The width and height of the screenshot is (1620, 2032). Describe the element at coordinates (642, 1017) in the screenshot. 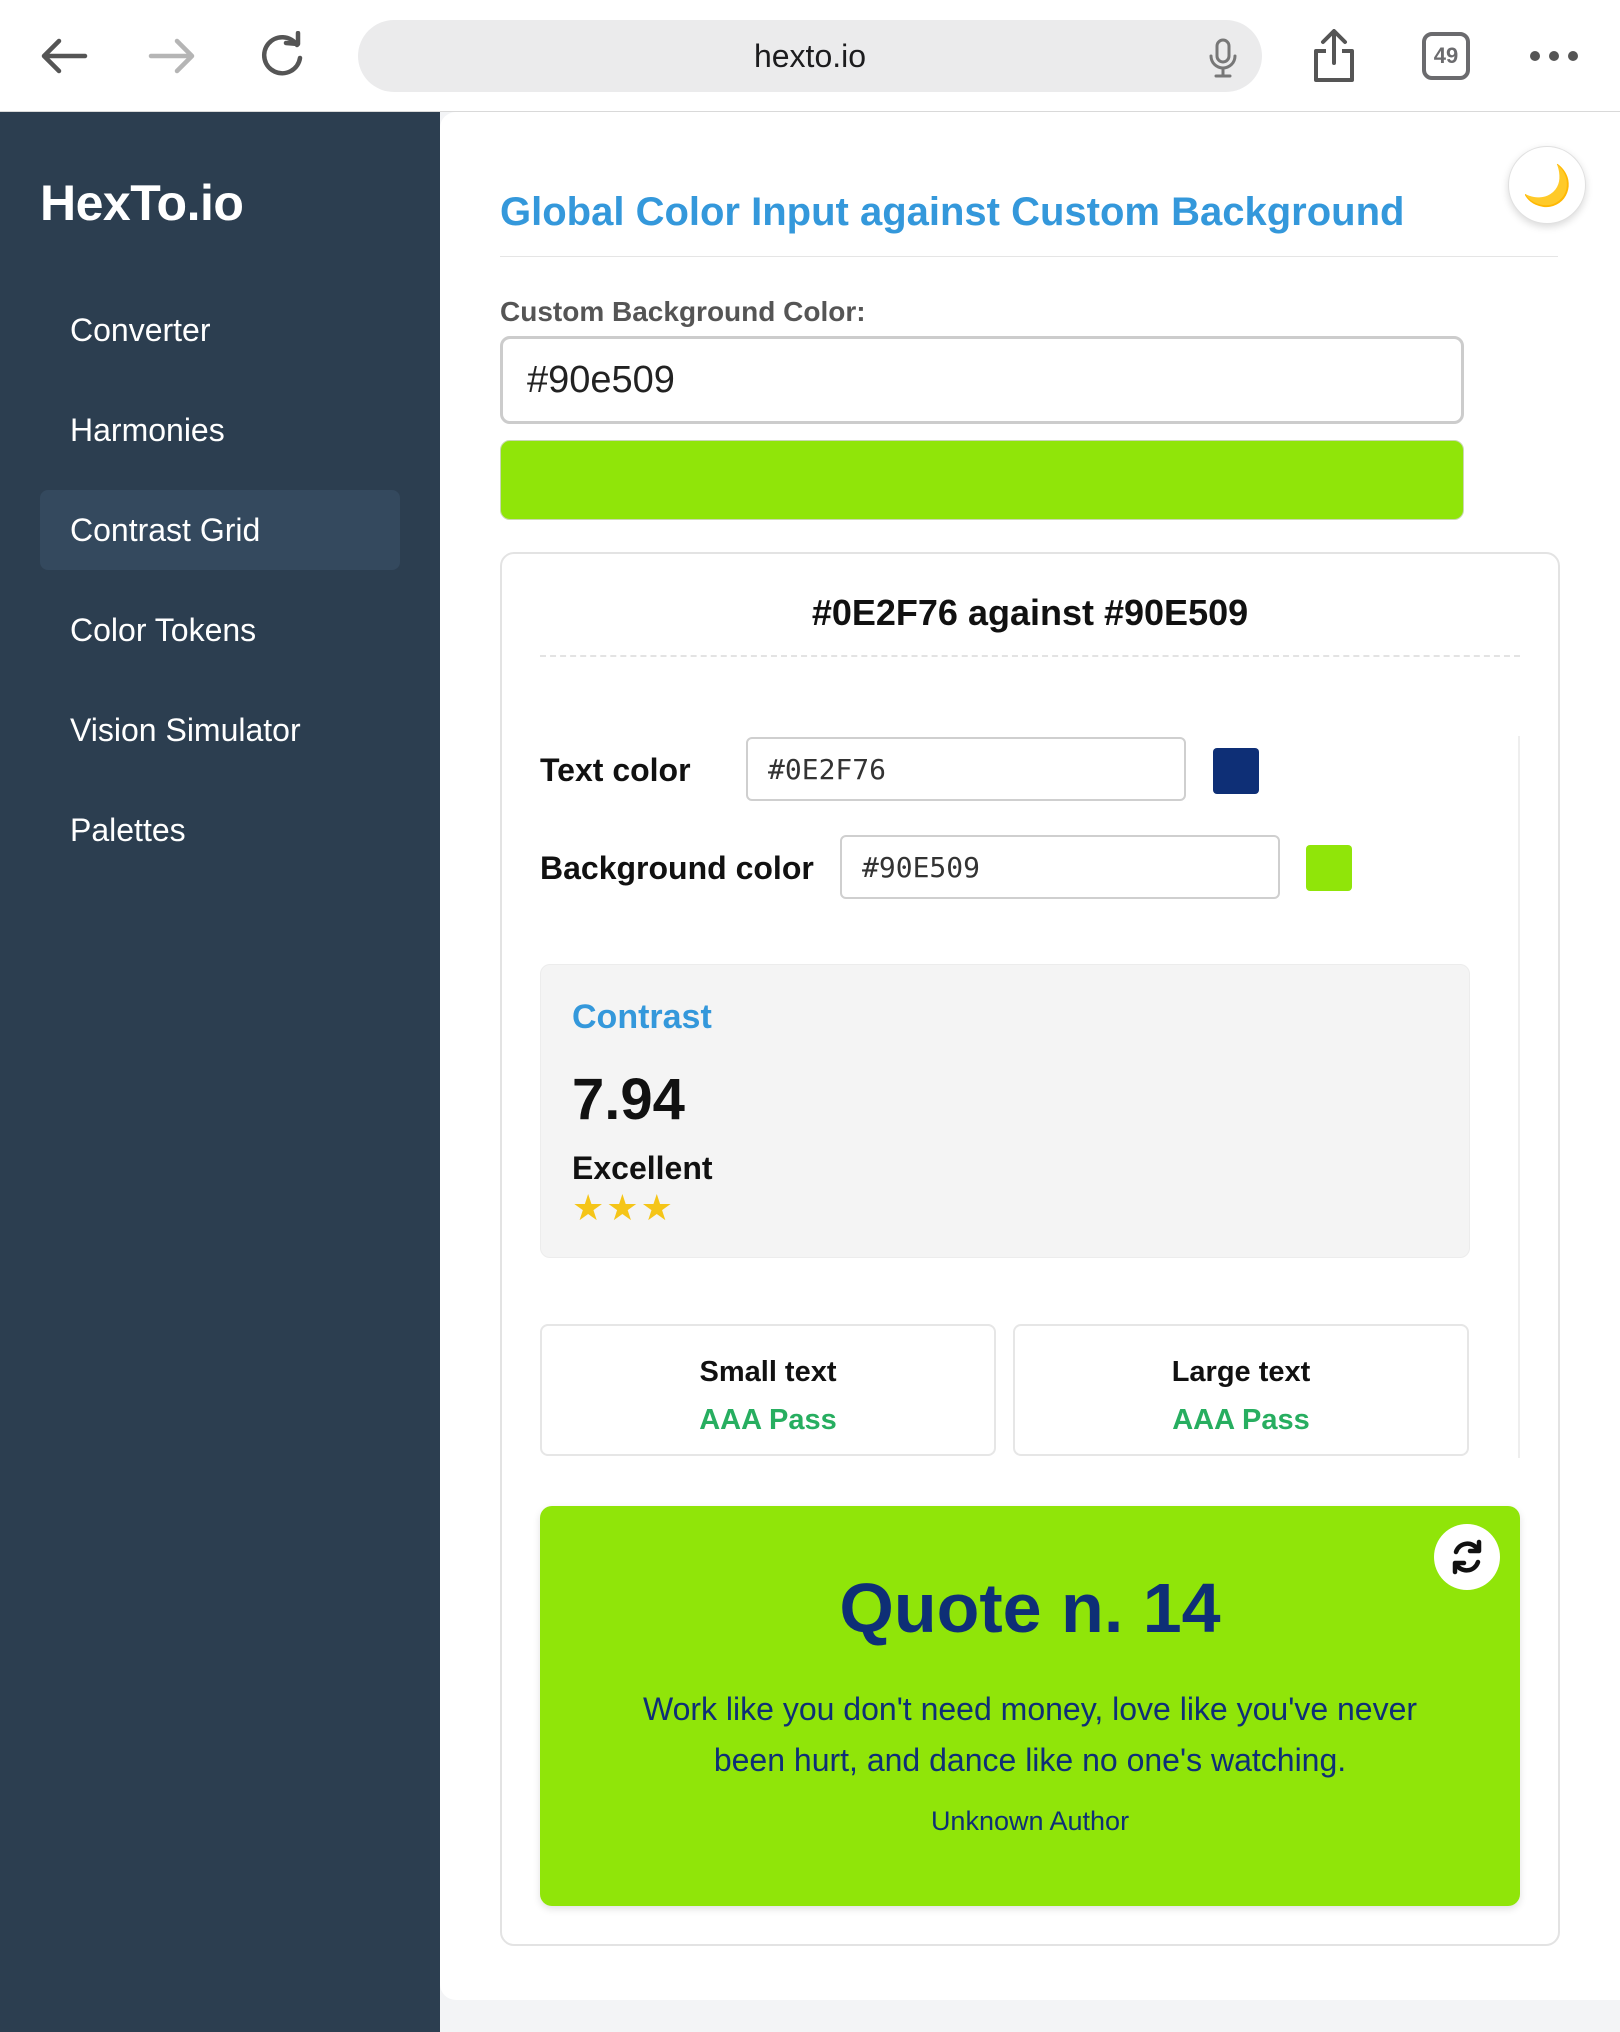

I see `contrast-heading: Contrast` at that location.